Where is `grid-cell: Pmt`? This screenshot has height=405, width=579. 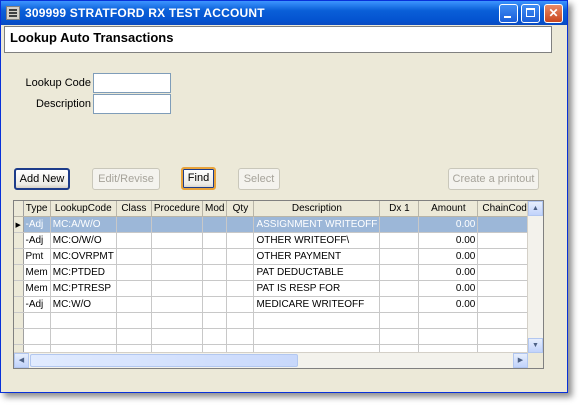
grid-cell: Pmt is located at coordinates (37, 256).